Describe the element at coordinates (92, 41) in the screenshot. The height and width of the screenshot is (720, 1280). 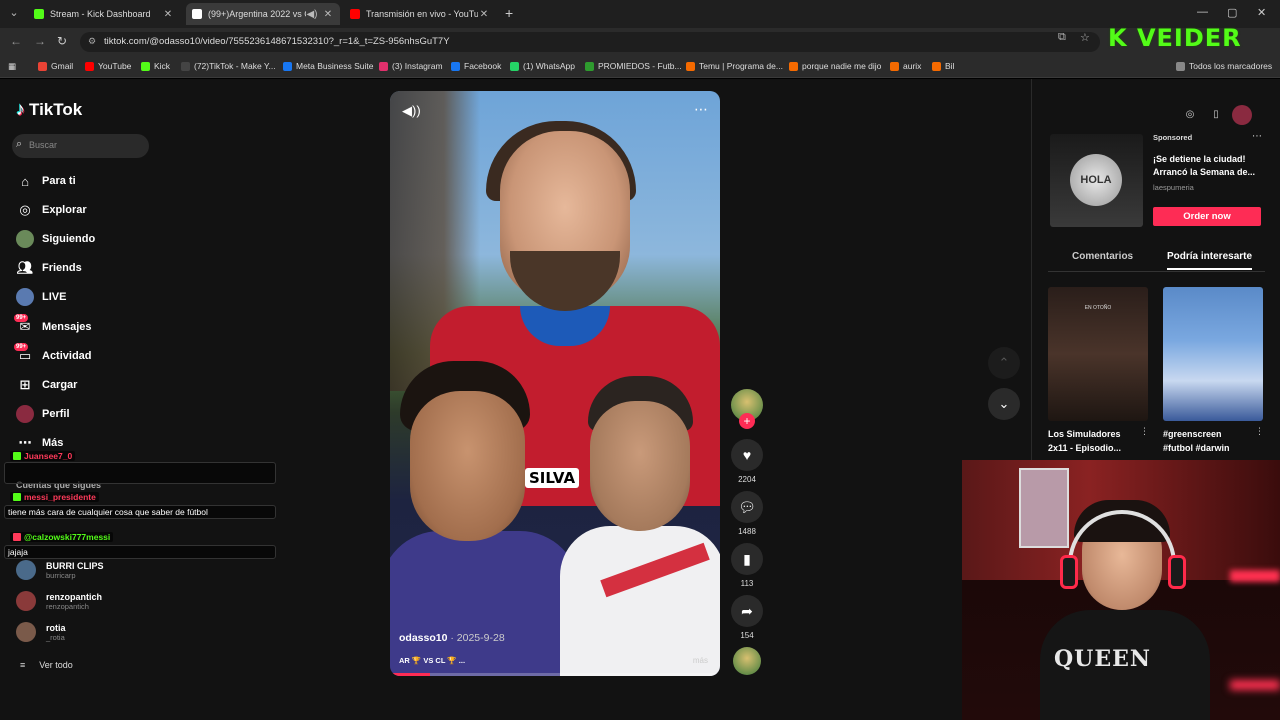
I see `site-info-icon: ⚙` at that location.